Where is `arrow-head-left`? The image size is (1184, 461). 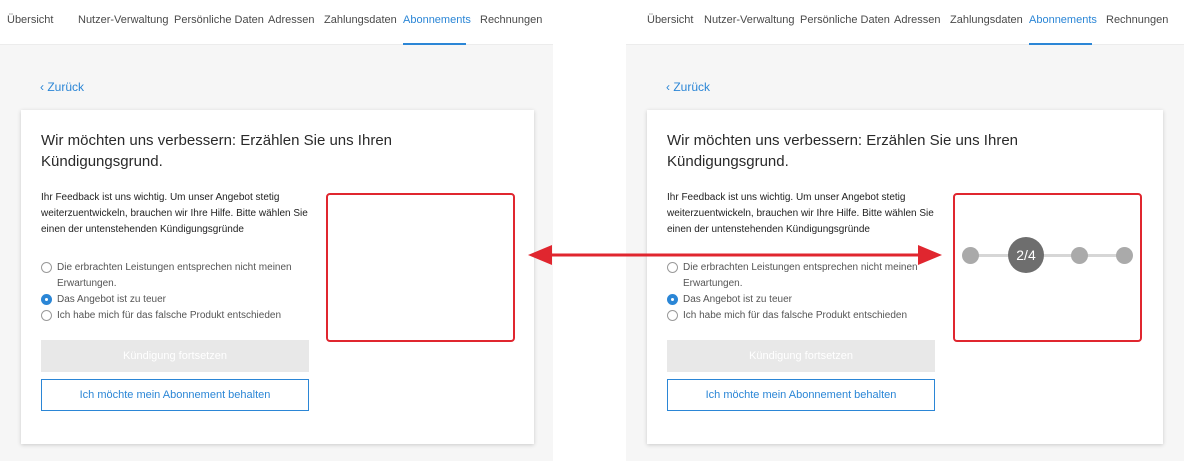 arrow-head-left is located at coordinates (540, 255).